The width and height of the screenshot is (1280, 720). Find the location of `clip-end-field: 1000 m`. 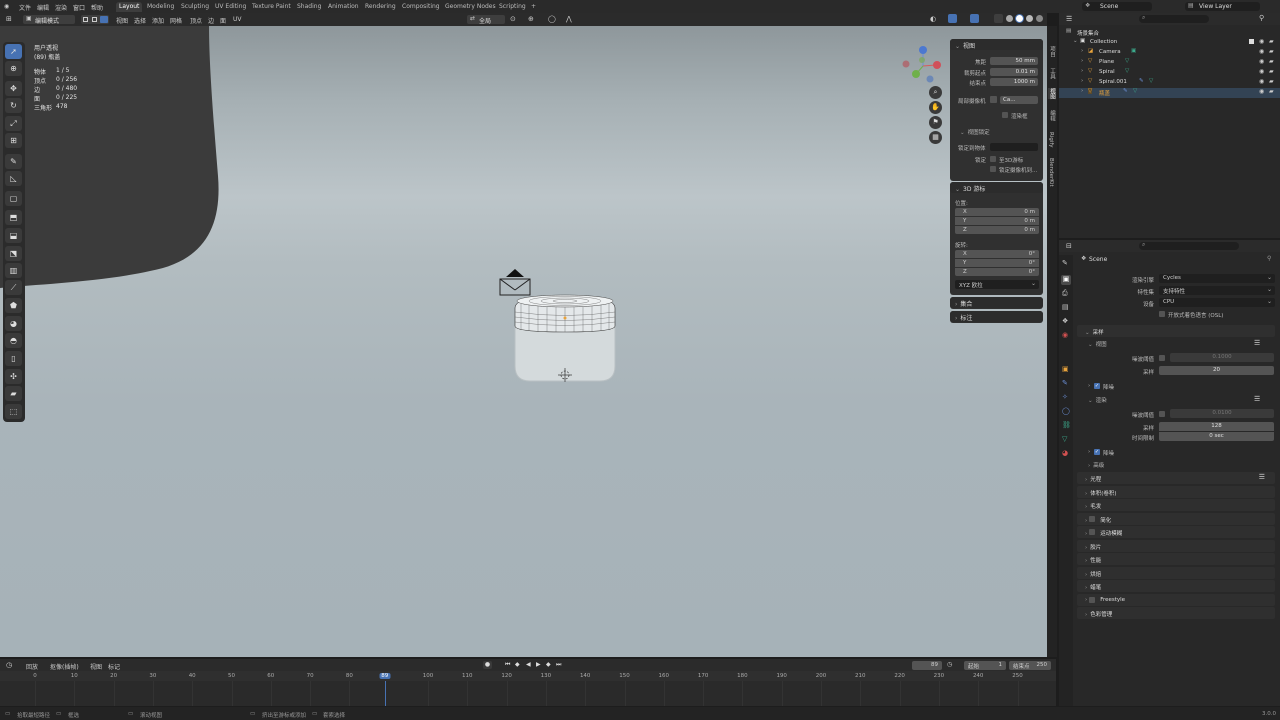

clip-end-field: 1000 m is located at coordinates (1014, 82).